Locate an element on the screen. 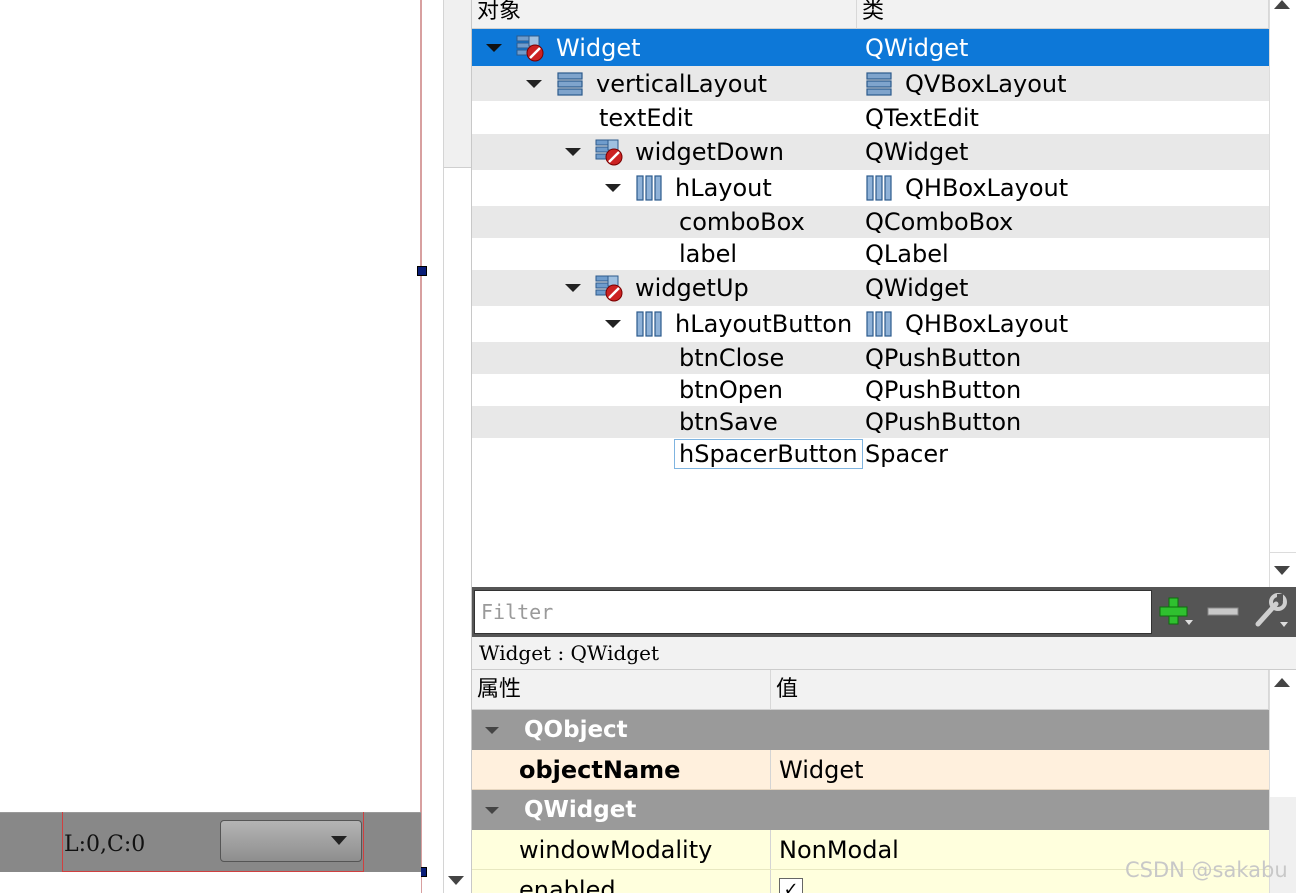 The width and height of the screenshot is (1296, 893). column-header-class: 类 is located at coordinates (1063, 14).